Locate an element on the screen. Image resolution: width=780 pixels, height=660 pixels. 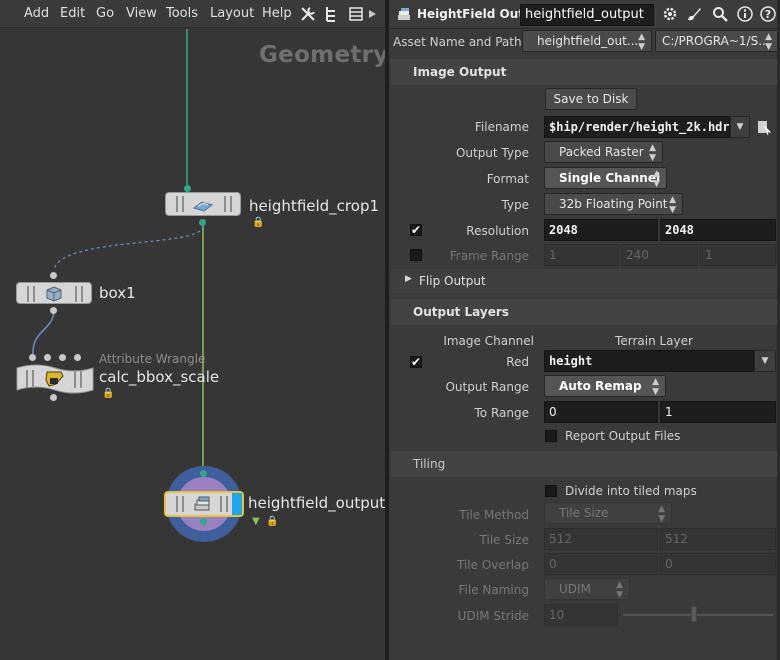
save-to-disk-button: Save to Disk is located at coordinates (591, 99).